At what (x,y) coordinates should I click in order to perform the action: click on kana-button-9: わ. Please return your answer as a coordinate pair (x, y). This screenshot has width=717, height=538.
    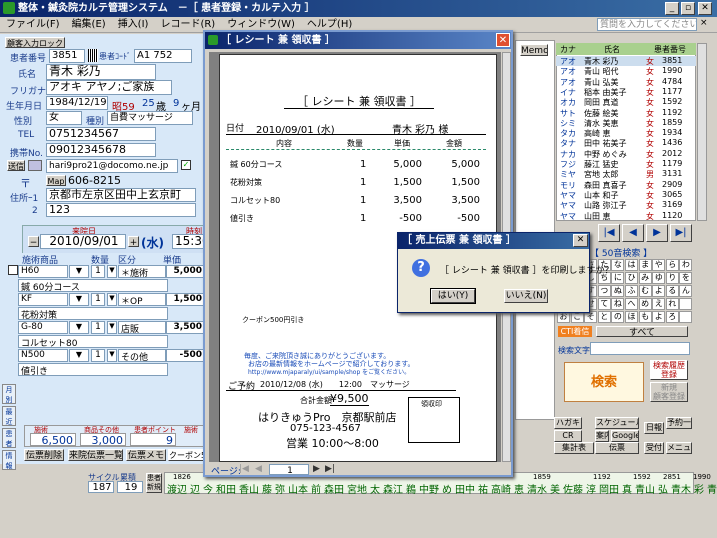
    Looking at the image, I should click on (686, 265).